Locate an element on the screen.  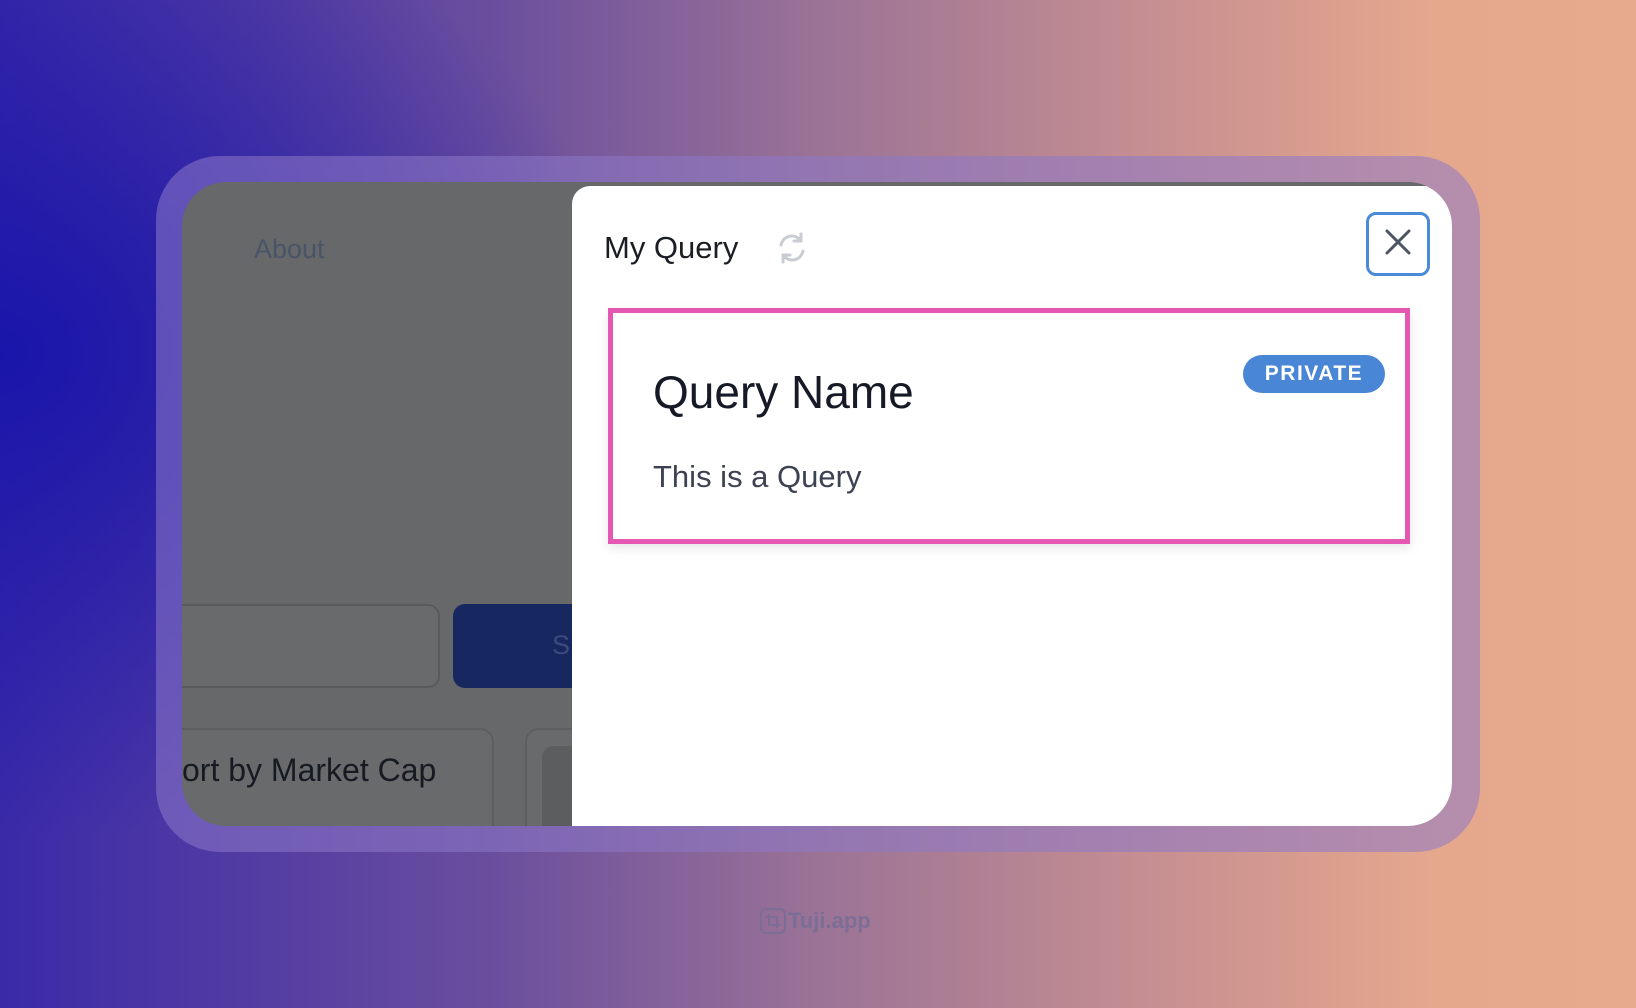
watermark: Tuji.app is located at coordinates (815, 921).